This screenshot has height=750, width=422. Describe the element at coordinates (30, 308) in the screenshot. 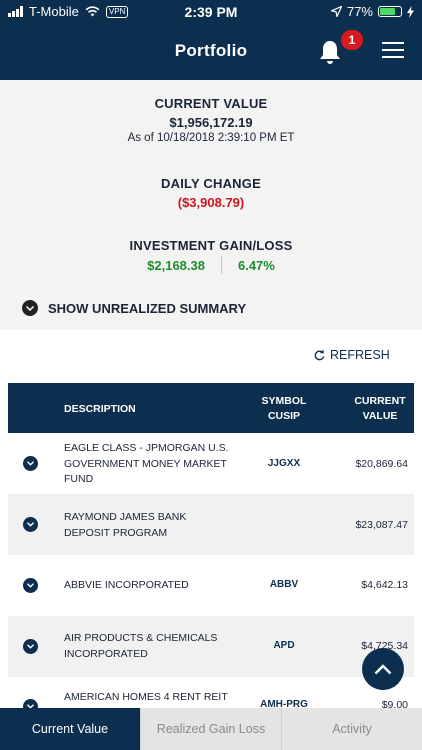

I see `chevron-down-icon` at that location.